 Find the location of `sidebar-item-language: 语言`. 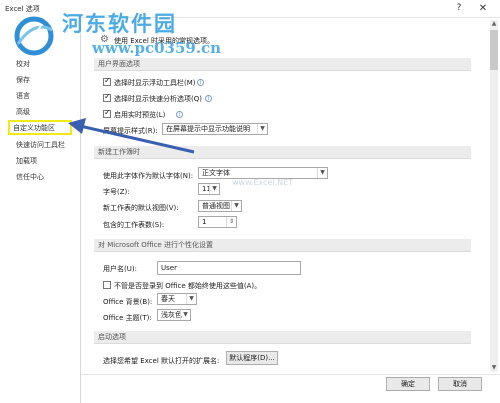

sidebar-item-language: 语言 is located at coordinates (40, 96).